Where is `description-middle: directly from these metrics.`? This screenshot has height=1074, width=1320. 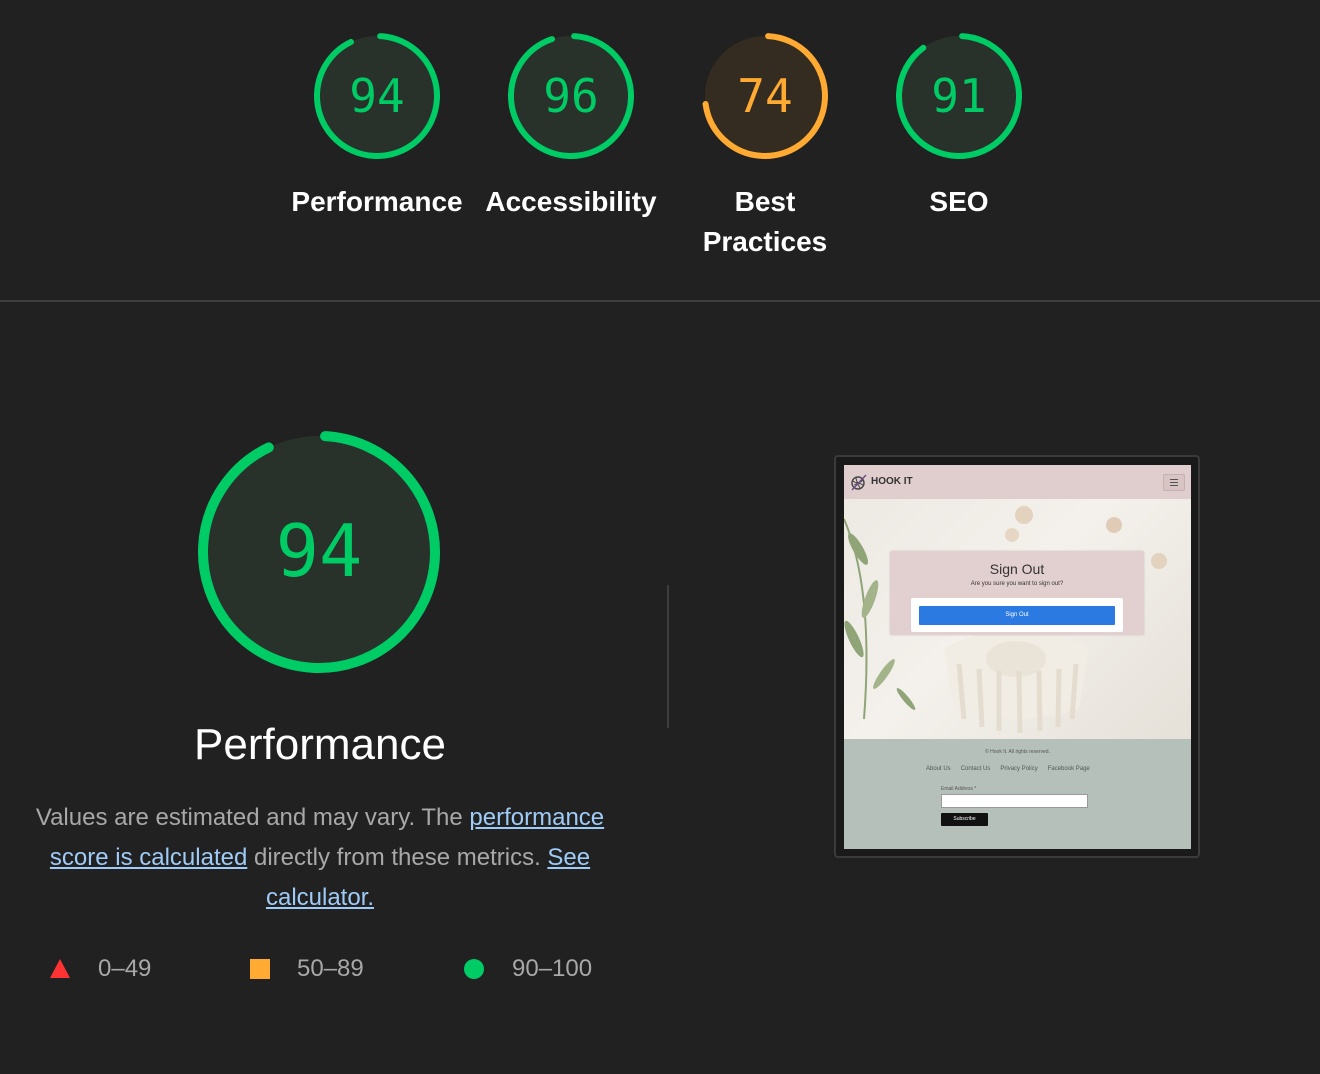
description-middle: directly from these metrics. is located at coordinates (397, 857).